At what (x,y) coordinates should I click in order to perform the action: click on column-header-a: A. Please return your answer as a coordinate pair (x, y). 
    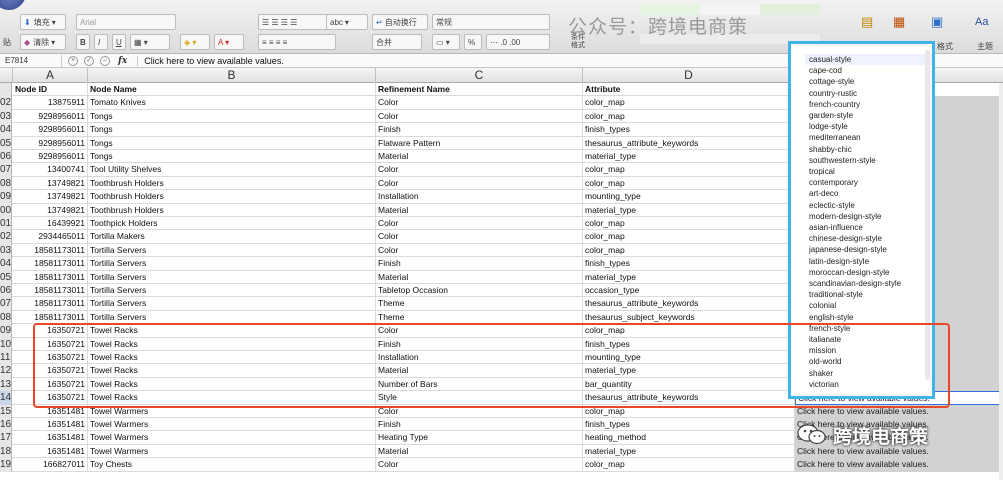
    Looking at the image, I should click on (50, 75).